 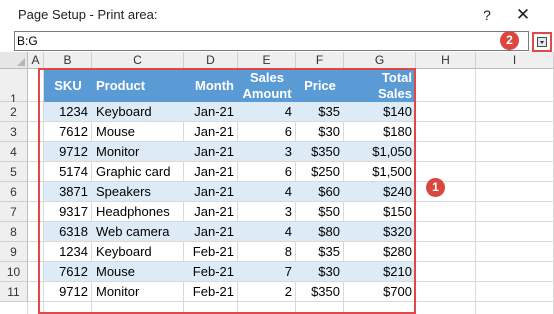 I want to click on table-cell-product: Headphones, so click(x=138, y=212).